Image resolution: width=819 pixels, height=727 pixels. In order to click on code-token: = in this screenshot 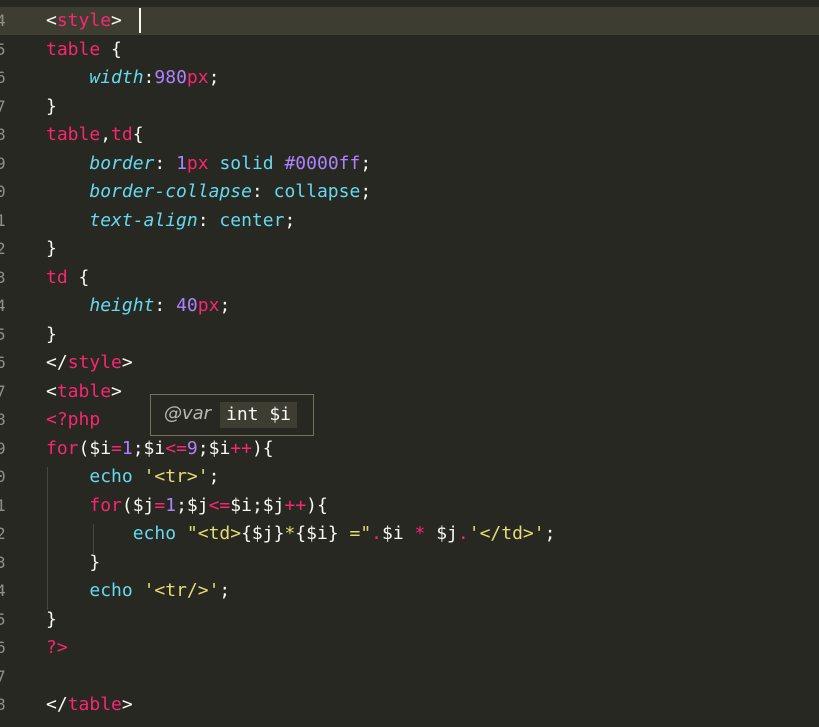, I will do `click(116, 448)`.